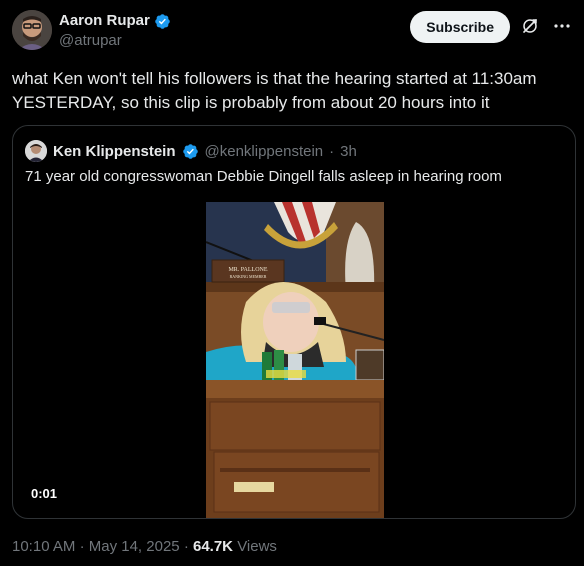 The height and width of the screenshot is (566, 584). Describe the element at coordinates (114, 151) in the screenshot. I see `quoted-author-display-name: Ken Klippenstein` at that location.